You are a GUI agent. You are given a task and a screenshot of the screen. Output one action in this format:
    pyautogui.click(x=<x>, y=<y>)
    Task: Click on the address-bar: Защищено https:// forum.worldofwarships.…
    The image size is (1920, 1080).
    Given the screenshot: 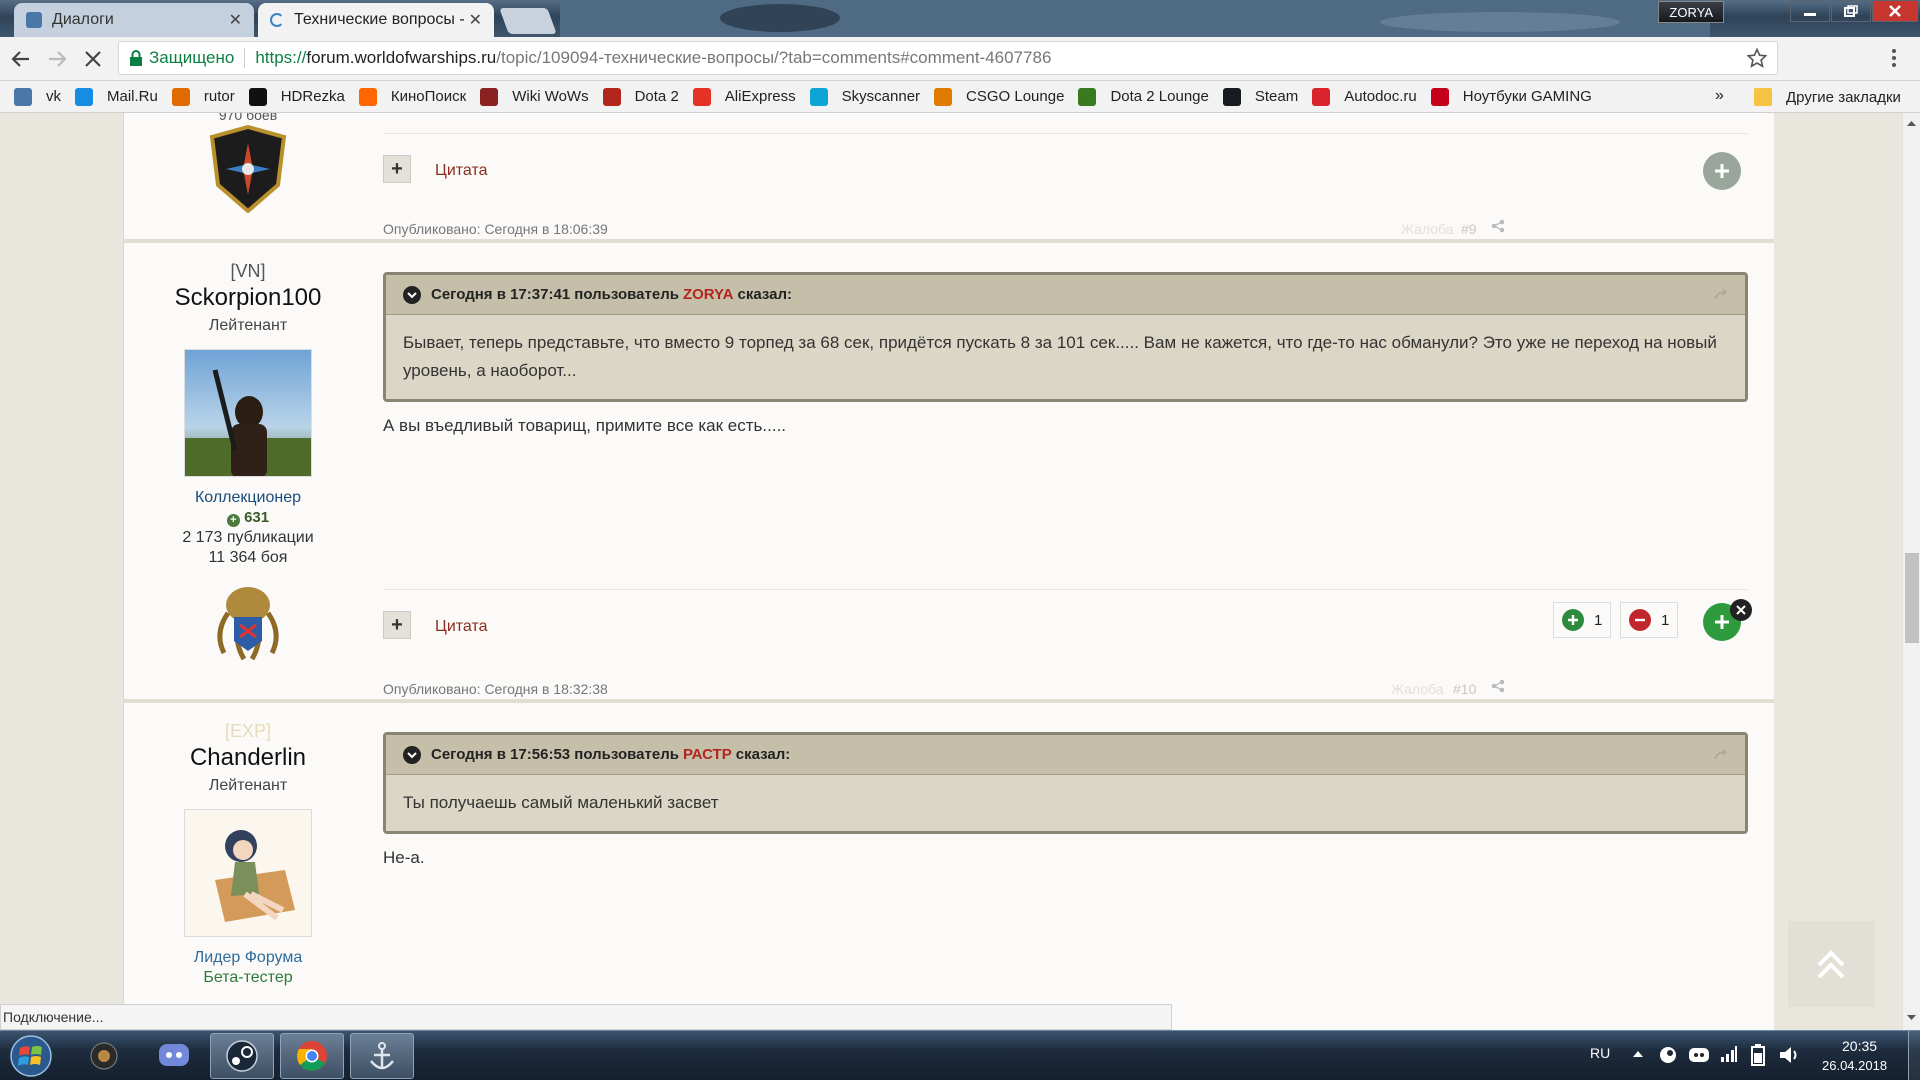 What is the action you would take?
    pyautogui.click(x=948, y=58)
    